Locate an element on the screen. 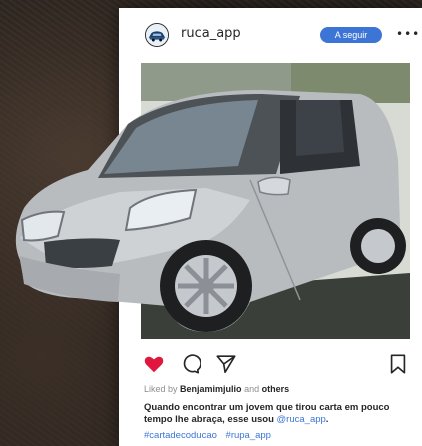  caption-mention: @ruca_app is located at coordinates (301, 419).